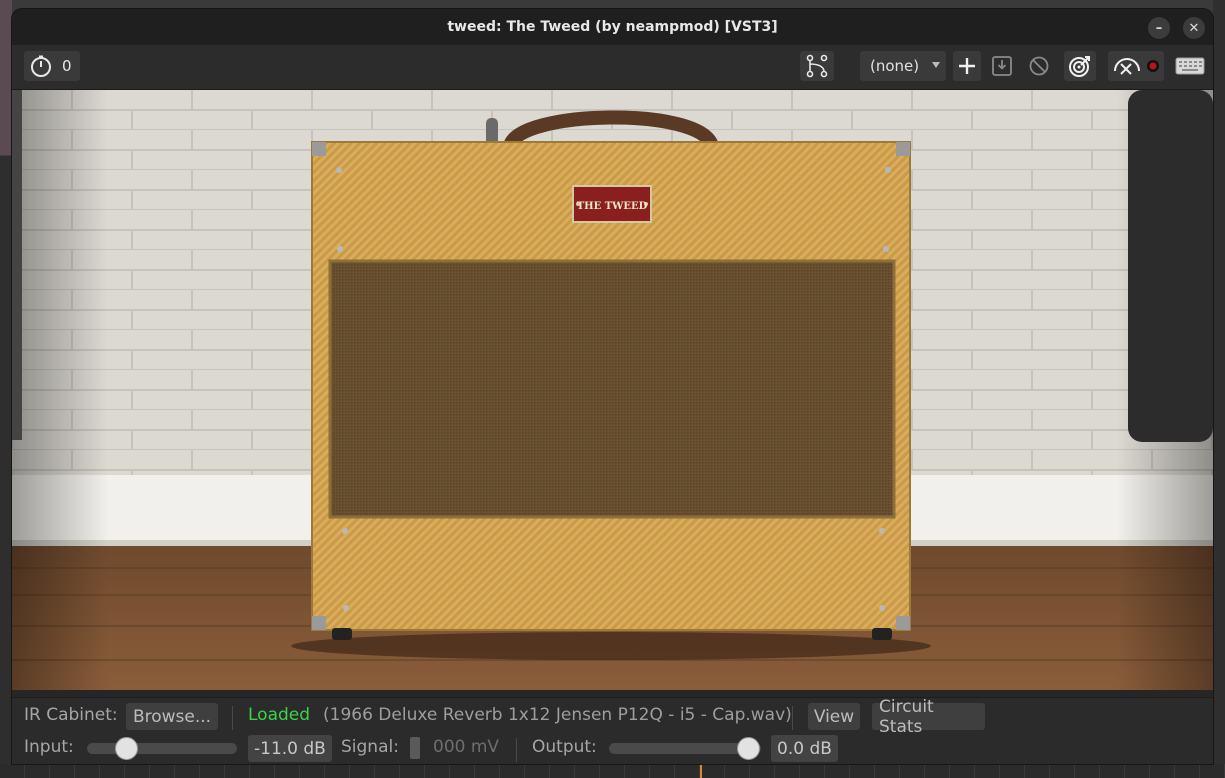 The image size is (1225, 778). I want to click on ir-cabinet-label: IR Cabinet:, so click(71, 715).